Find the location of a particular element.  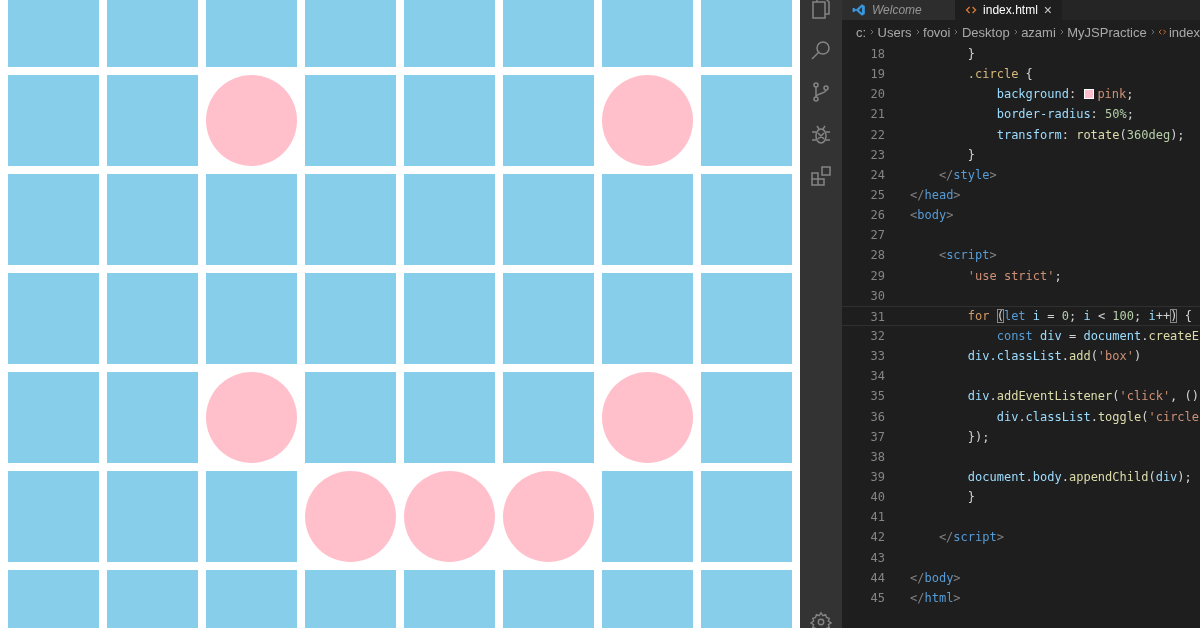

code-text: <body> is located at coordinates (932, 216).